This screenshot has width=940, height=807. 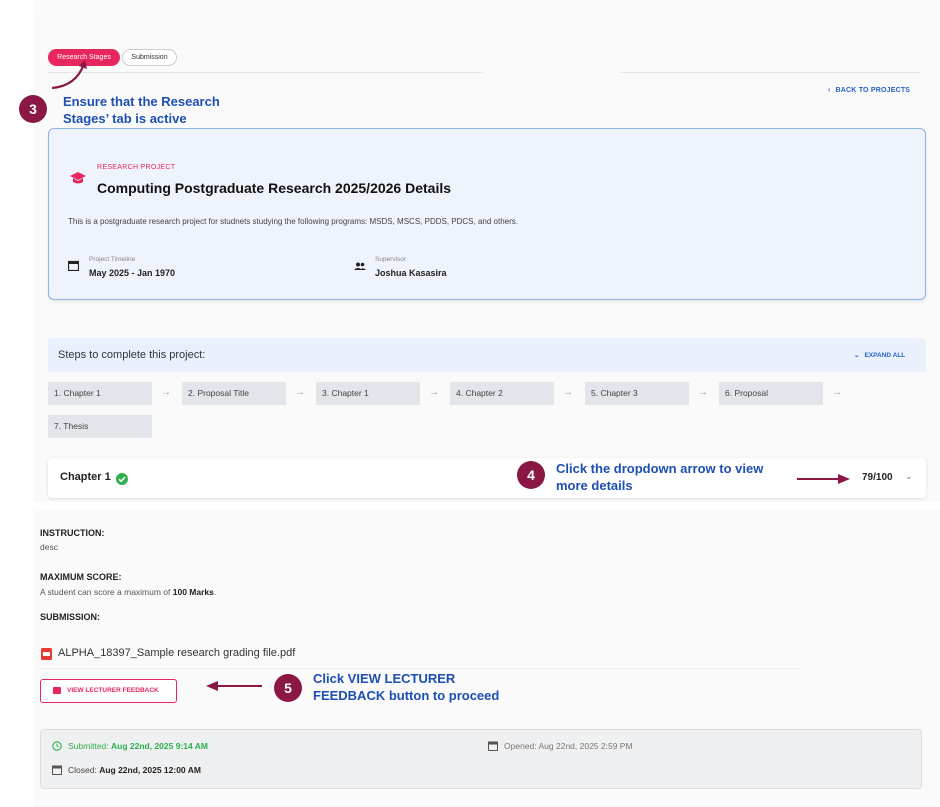 What do you see at coordinates (411, 273) in the screenshot?
I see `supervisor-value: Joshua Kasasira` at bounding box center [411, 273].